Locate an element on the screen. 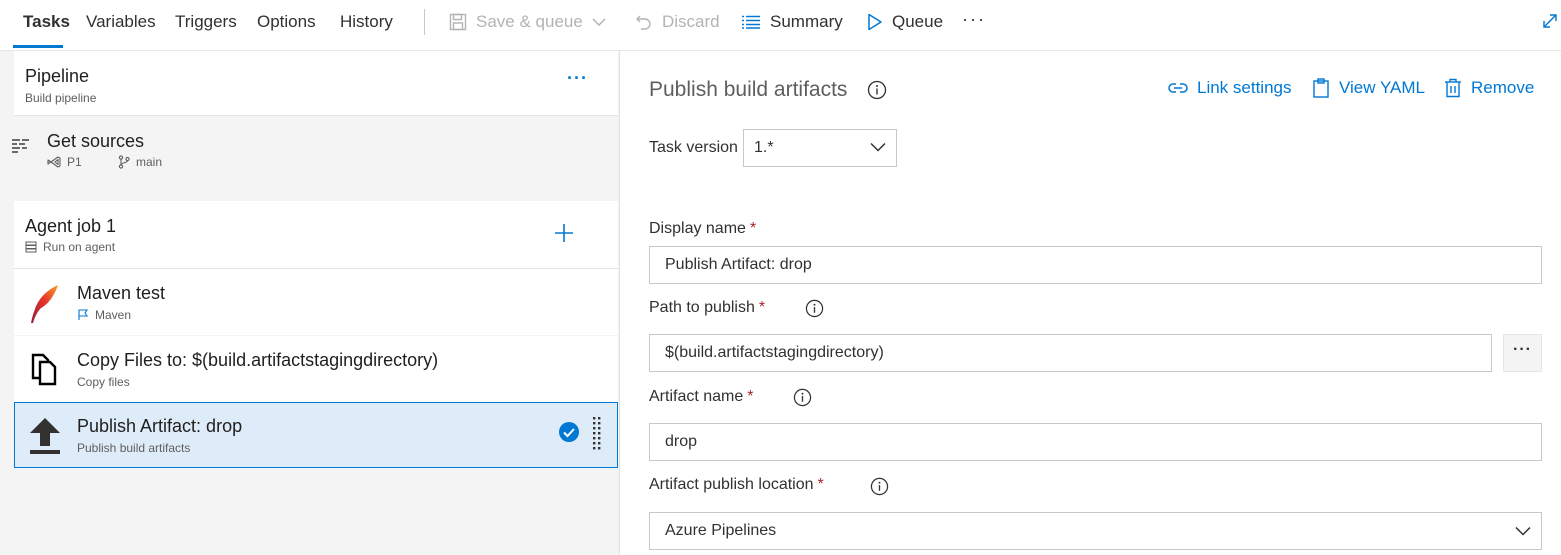 This screenshot has height=555, width=1561. task-subtitle: Maven is located at coordinates (104, 315).